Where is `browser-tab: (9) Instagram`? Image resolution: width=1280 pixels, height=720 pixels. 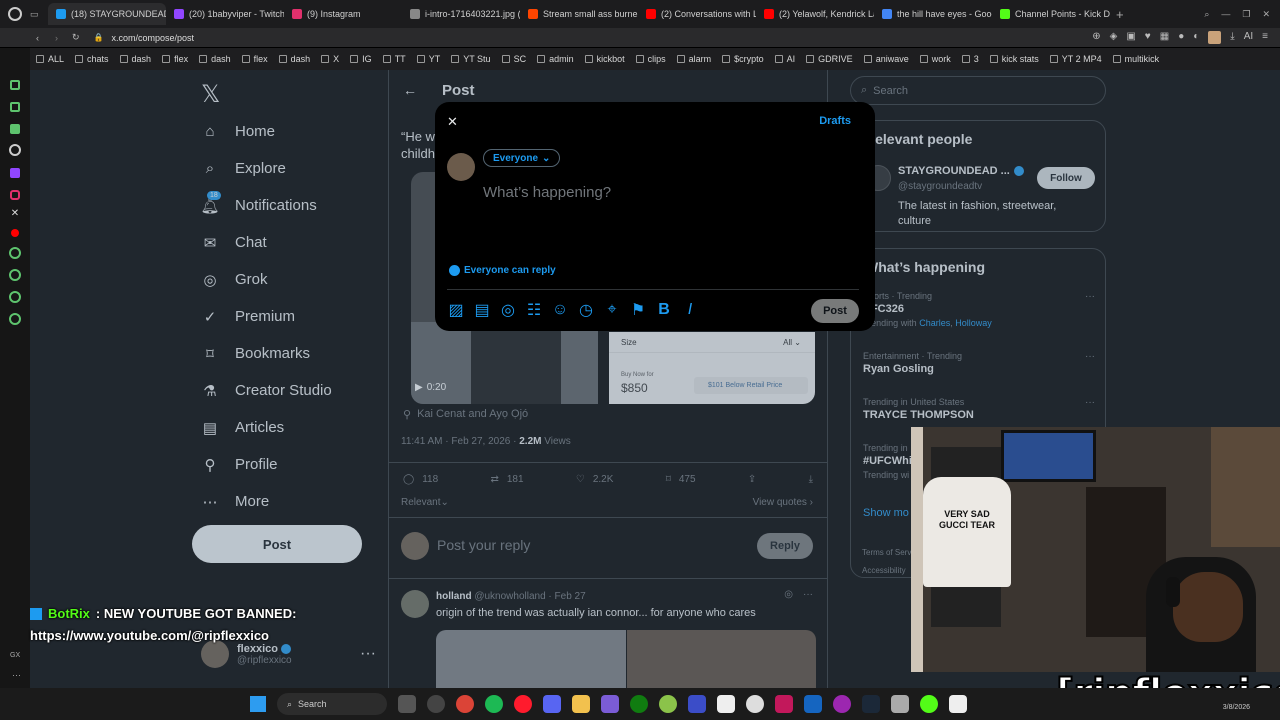
browser-tab: (9) Instagram is located at coordinates (343, 14).